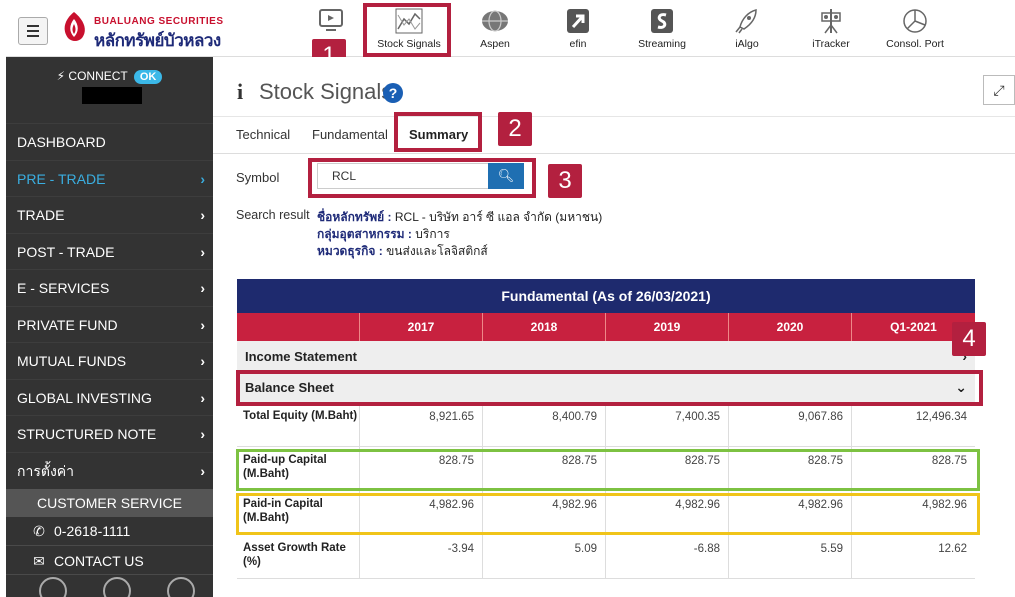  Describe the element at coordinates (117, 587) in the screenshot. I see `twitter-icon` at that location.